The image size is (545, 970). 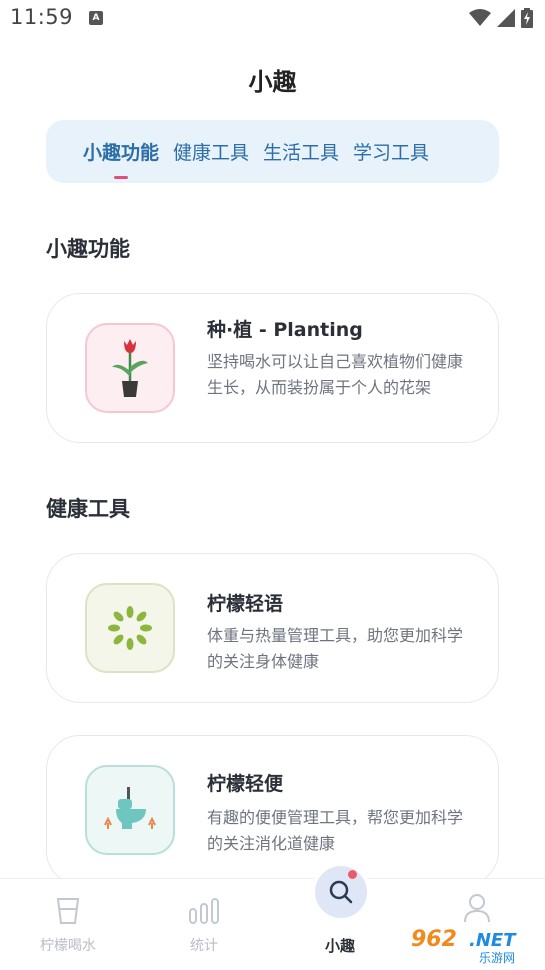 What do you see at coordinates (480, 17) in the screenshot?
I see `wifi-icon` at bounding box center [480, 17].